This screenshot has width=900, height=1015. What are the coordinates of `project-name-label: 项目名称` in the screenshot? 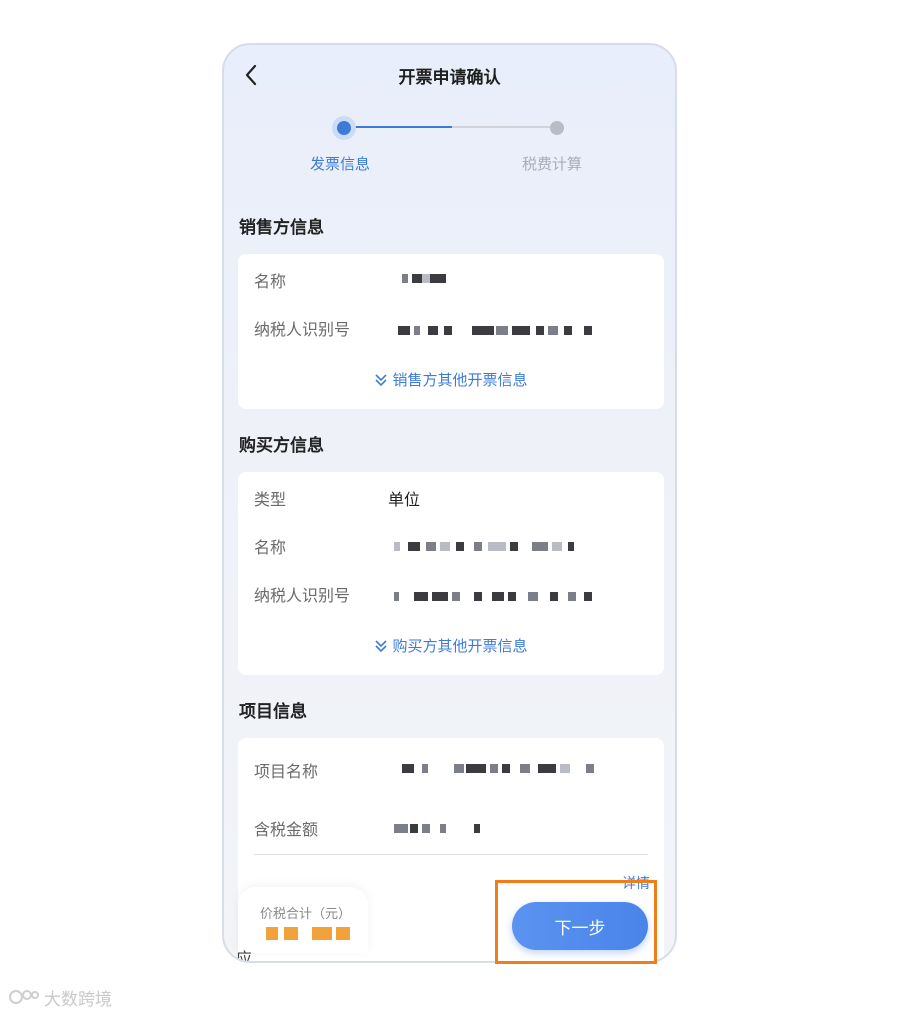 It's located at (286, 771).